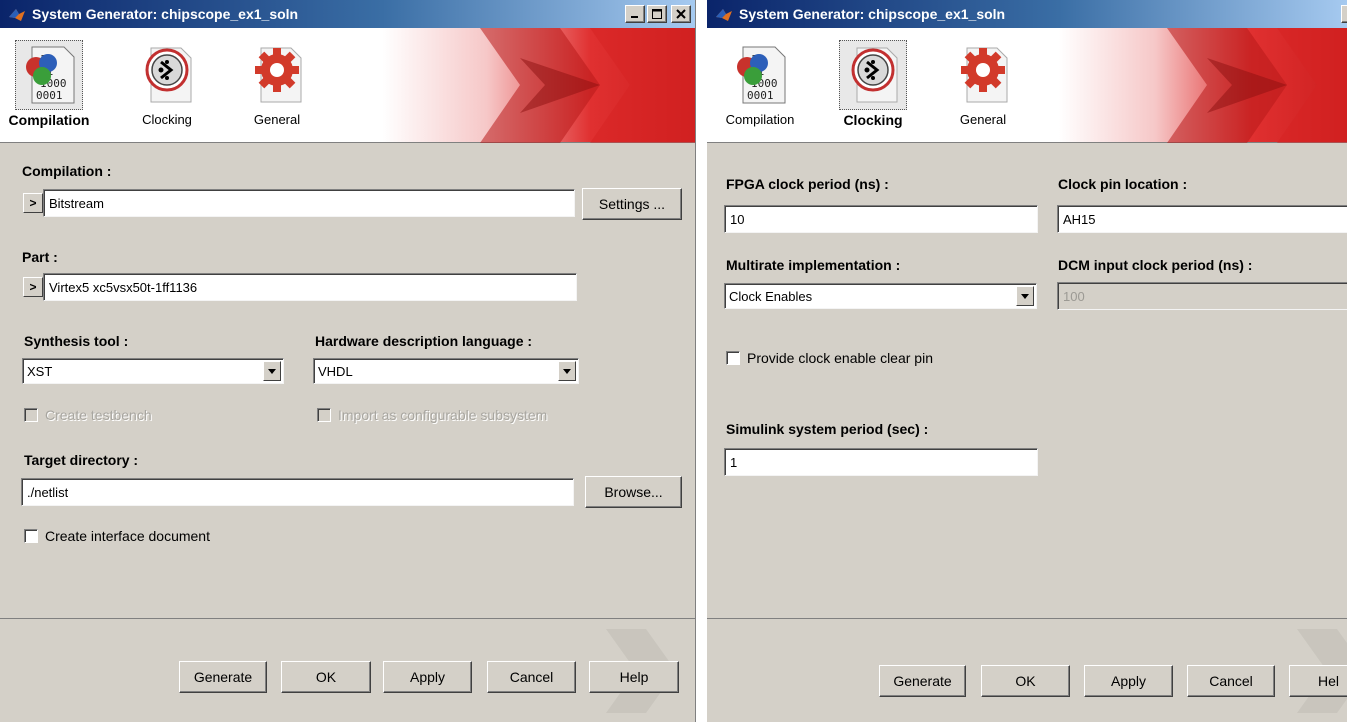 The width and height of the screenshot is (1347, 722). What do you see at coordinates (67, 171) in the screenshot?
I see `compilation-label: Compilation :` at bounding box center [67, 171].